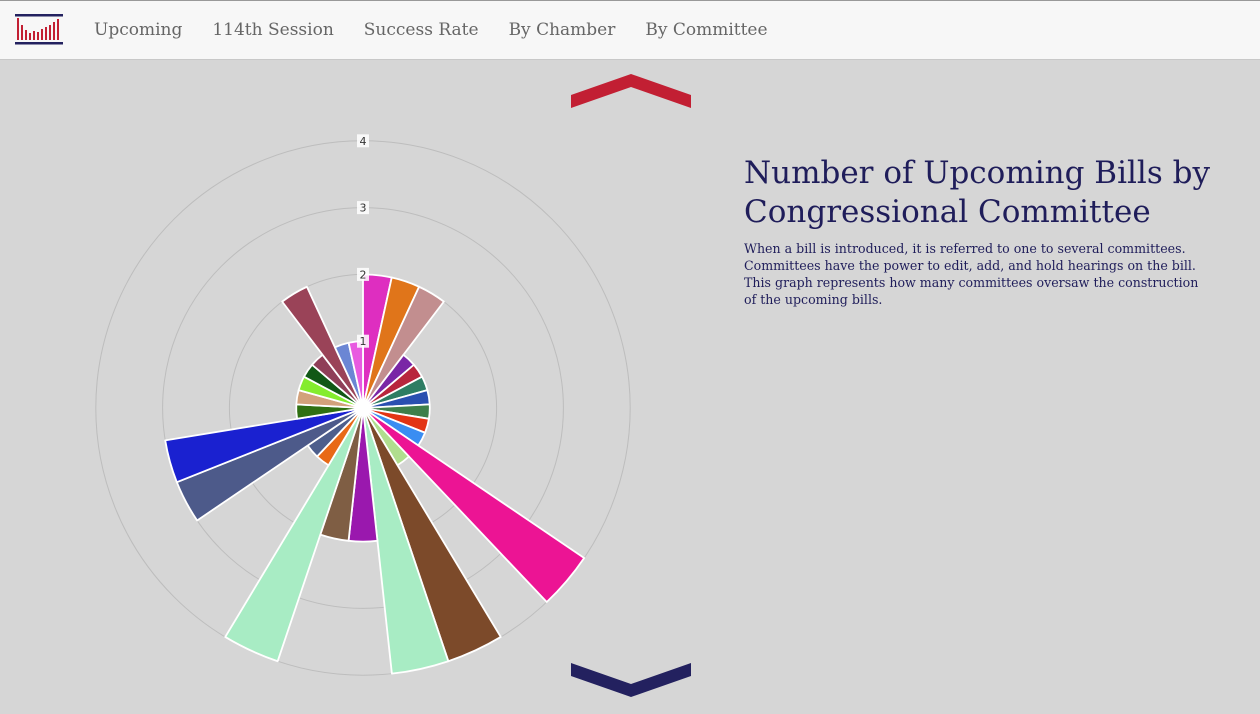 This screenshot has height=714, width=1260. Describe the element at coordinates (631, 91) in the screenshot. I see `chevron-up-icon` at that location.